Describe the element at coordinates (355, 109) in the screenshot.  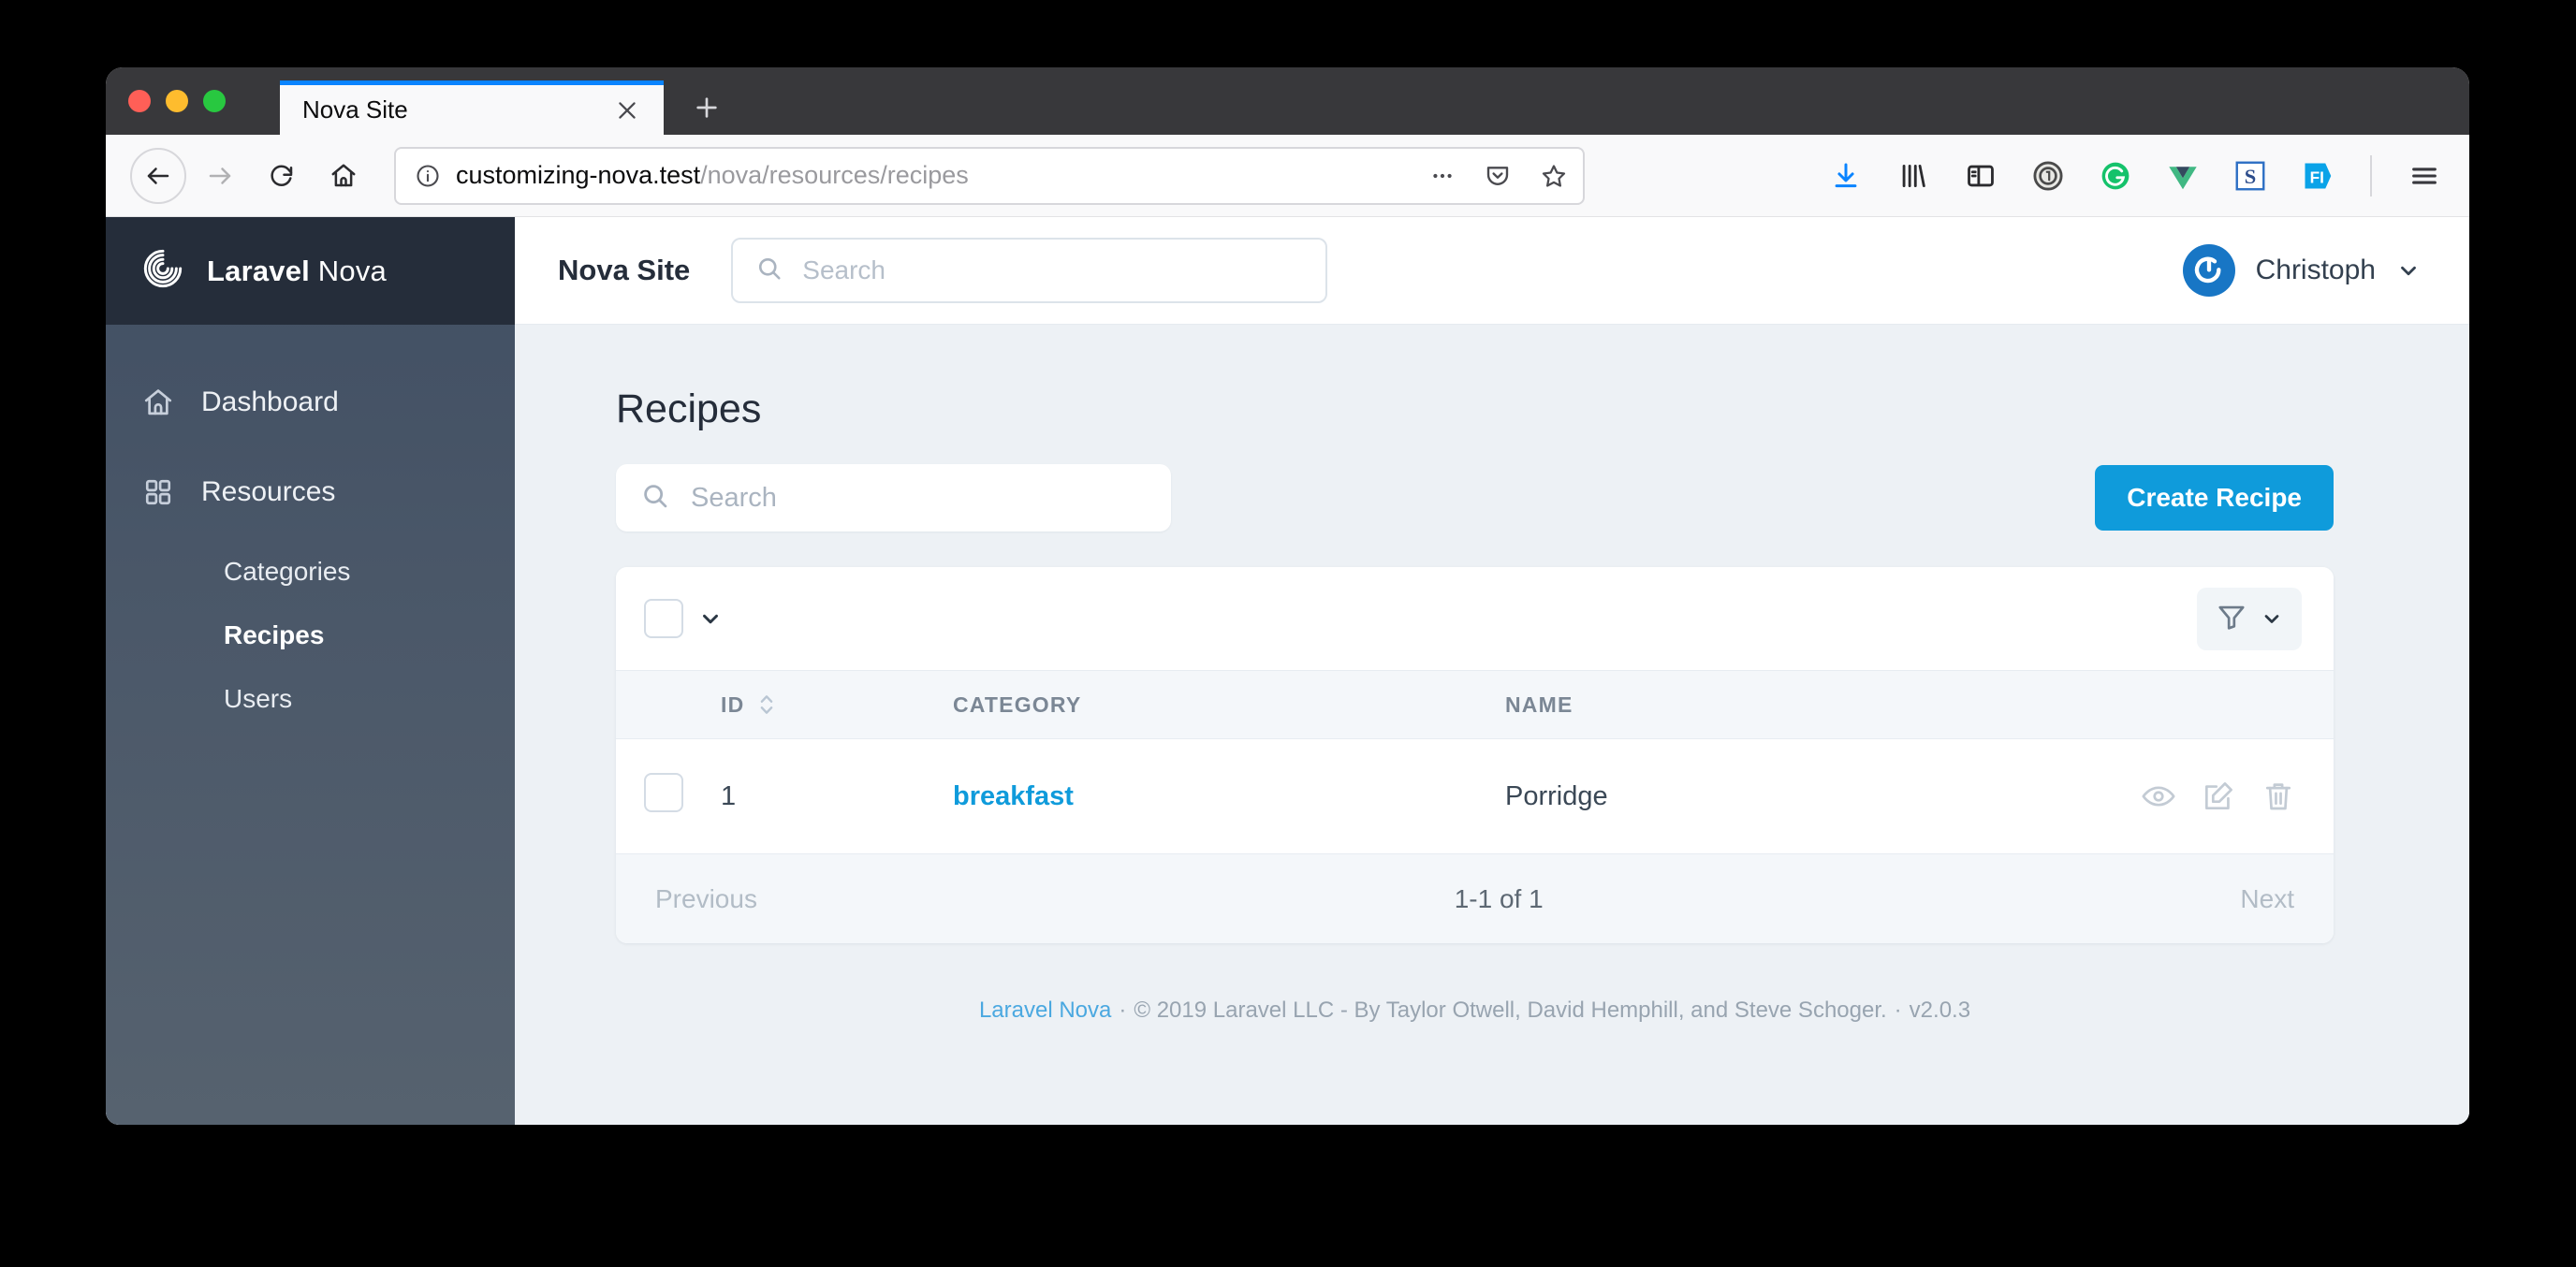
I see `tab-title: Nova Site` at that location.